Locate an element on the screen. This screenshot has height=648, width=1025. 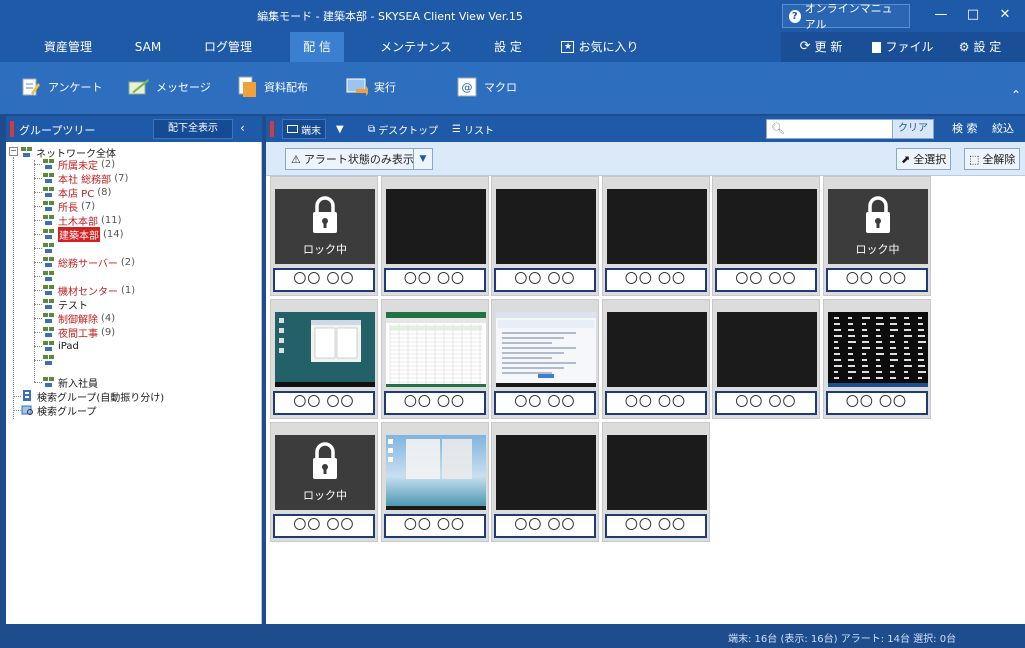
maximize-button: □ is located at coordinates (973, 15).